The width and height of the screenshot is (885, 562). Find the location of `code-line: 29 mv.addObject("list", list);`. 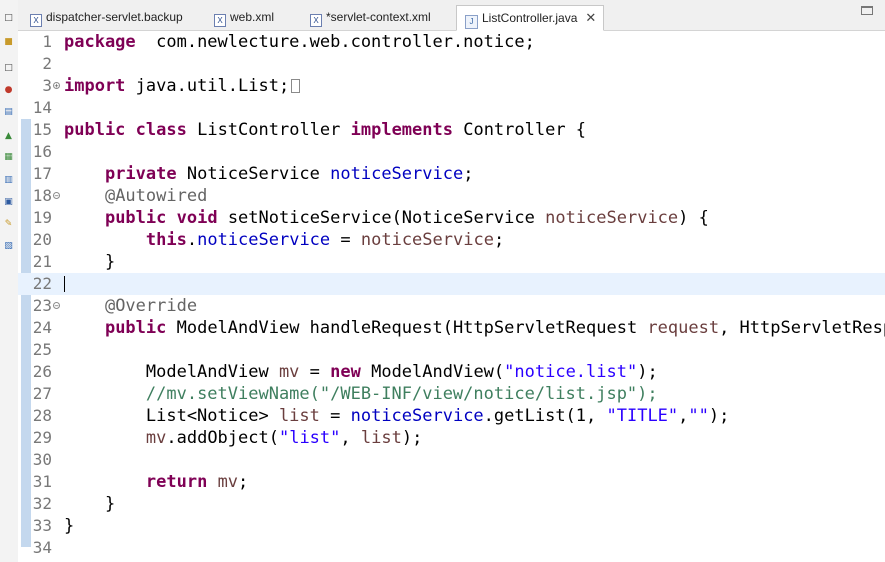

code-line: 29 mv.addObject("list", list); is located at coordinates (451, 438).